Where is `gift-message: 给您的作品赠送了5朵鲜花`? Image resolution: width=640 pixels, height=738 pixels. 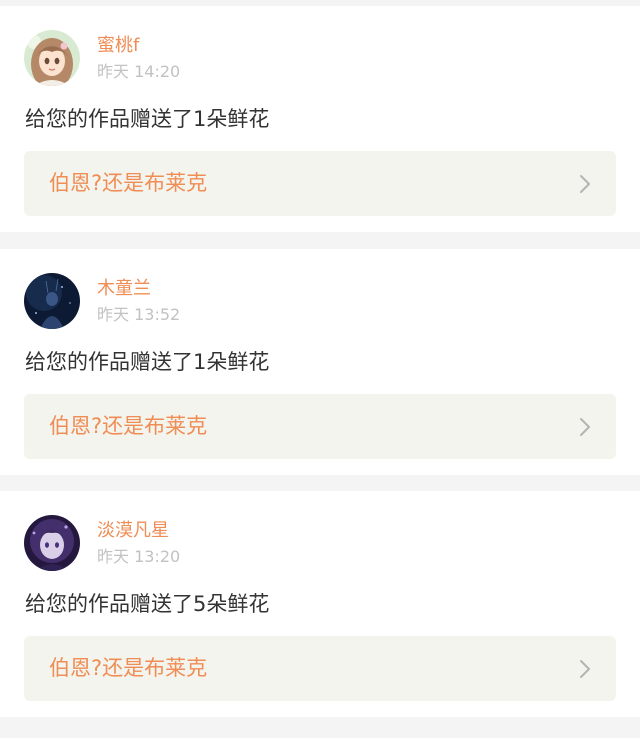 gift-message: 给您的作品赠送了5朵鲜花 is located at coordinates (147, 604).